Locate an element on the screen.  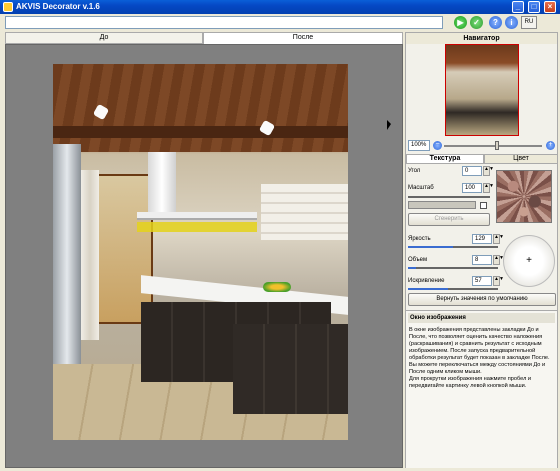
minimize-button: _ is located at coordinates (518, 7).